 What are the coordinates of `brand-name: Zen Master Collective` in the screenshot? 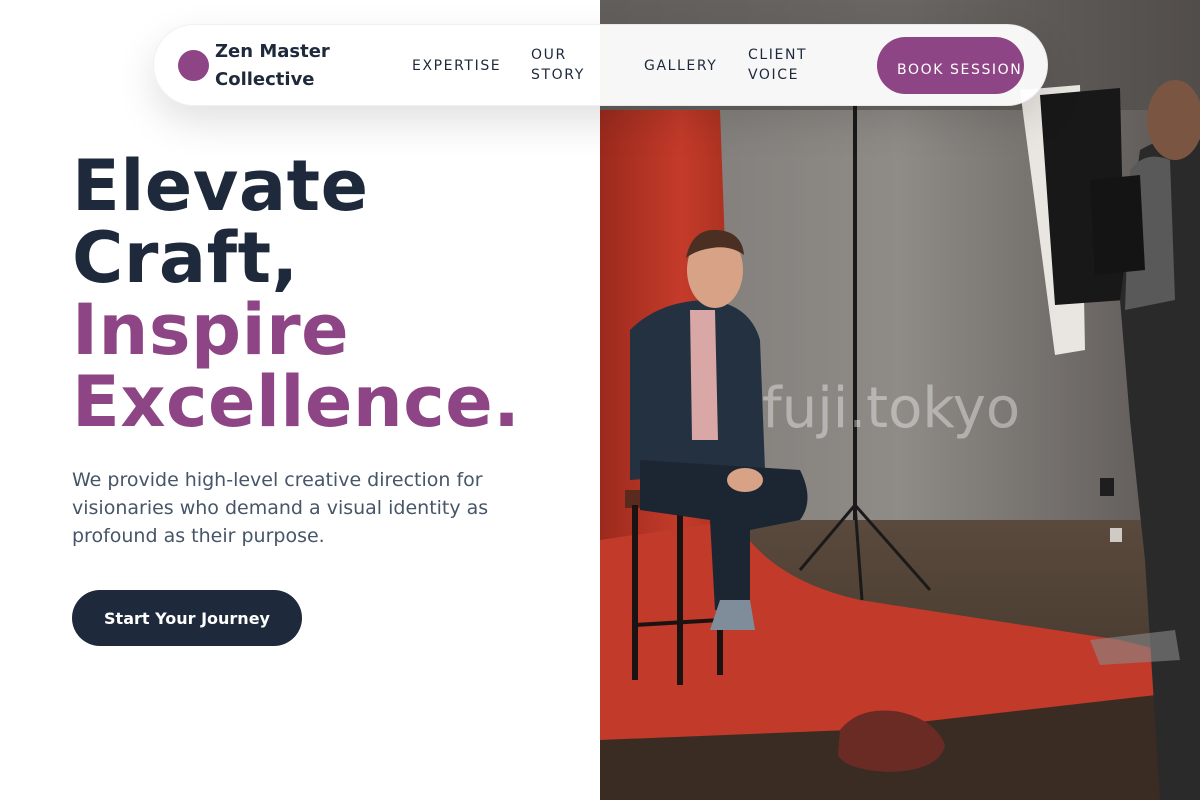 It's located at (290, 66).